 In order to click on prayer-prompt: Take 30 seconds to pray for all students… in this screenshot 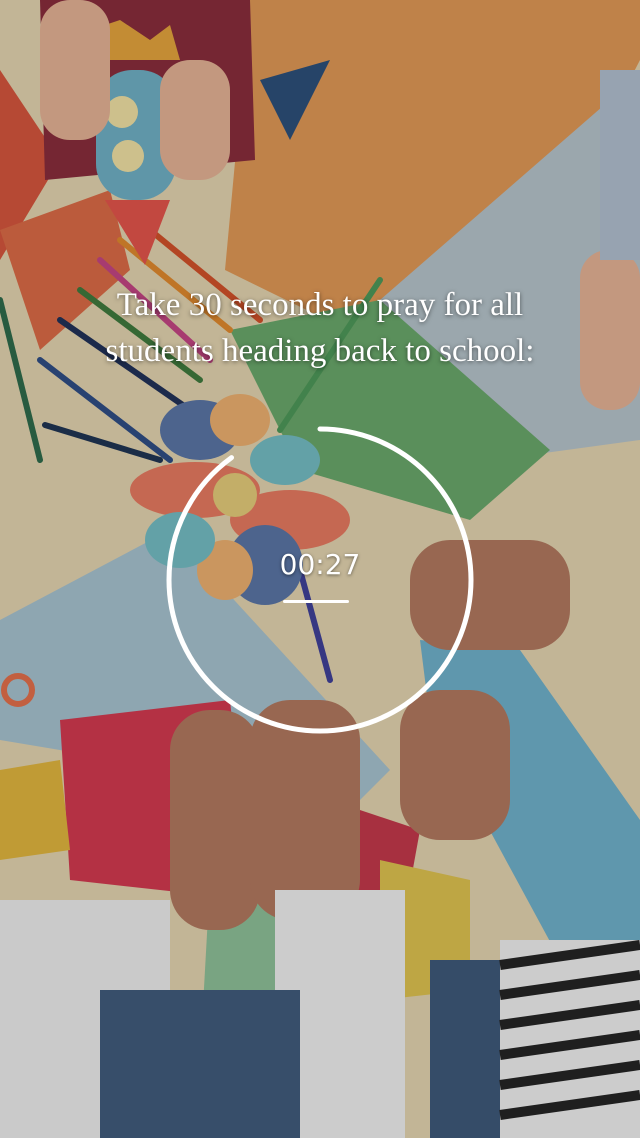, I will do `click(320, 328)`.